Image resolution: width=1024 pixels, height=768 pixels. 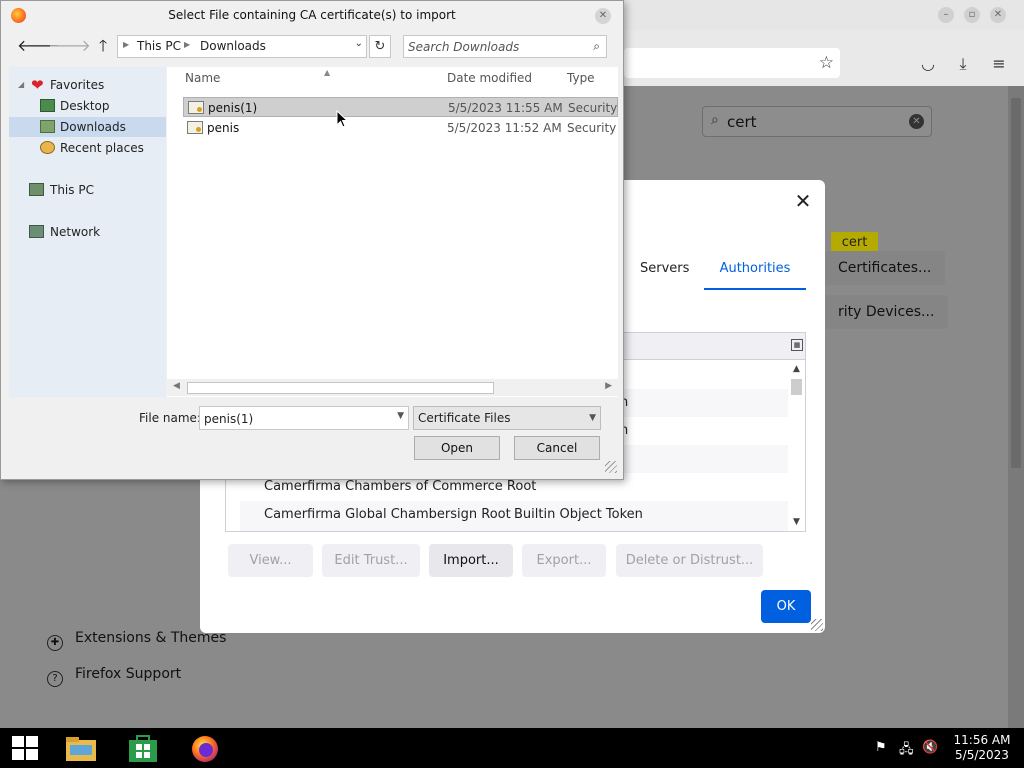 What do you see at coordinates (581, 78) in the screenshot?
I see `column-header-type: Type` at bounding box center [581, 78].